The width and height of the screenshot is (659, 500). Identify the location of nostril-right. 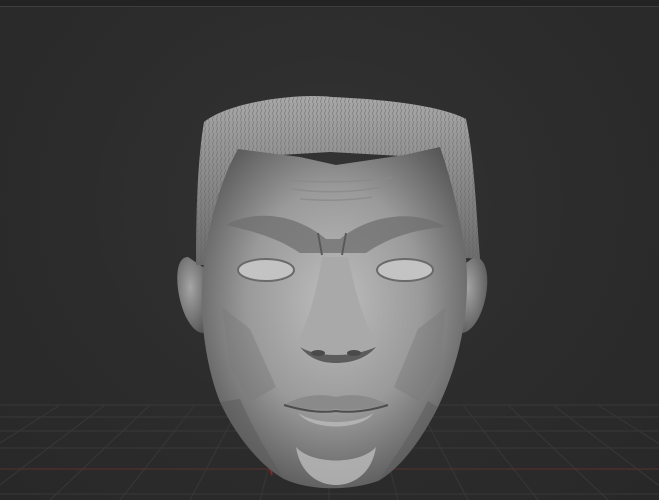
(354, 353).